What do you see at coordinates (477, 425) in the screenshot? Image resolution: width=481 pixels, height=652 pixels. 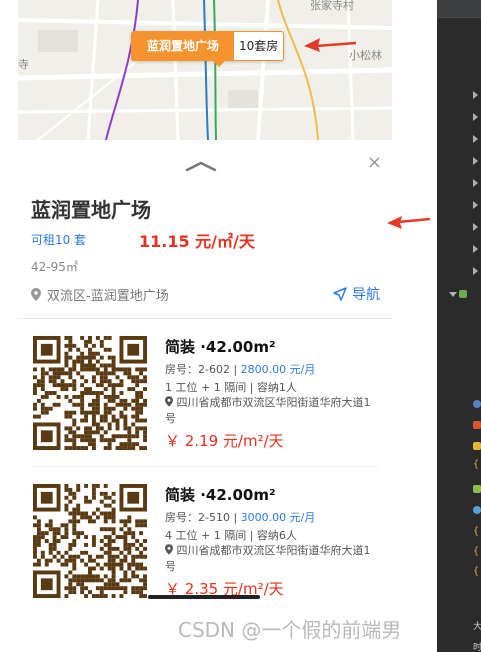 I see `git-icon` at bounding box center [477, 425].